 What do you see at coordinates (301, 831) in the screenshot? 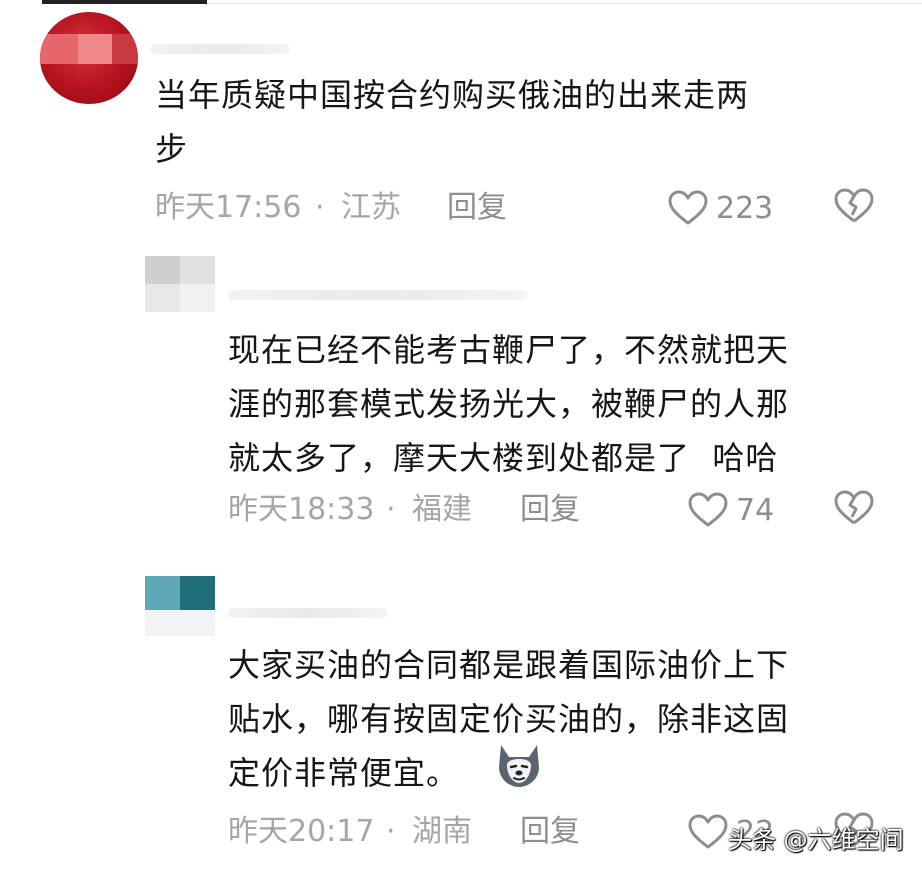
I see `comment-time: 昨天20:17` at bounding box center [301, 831].